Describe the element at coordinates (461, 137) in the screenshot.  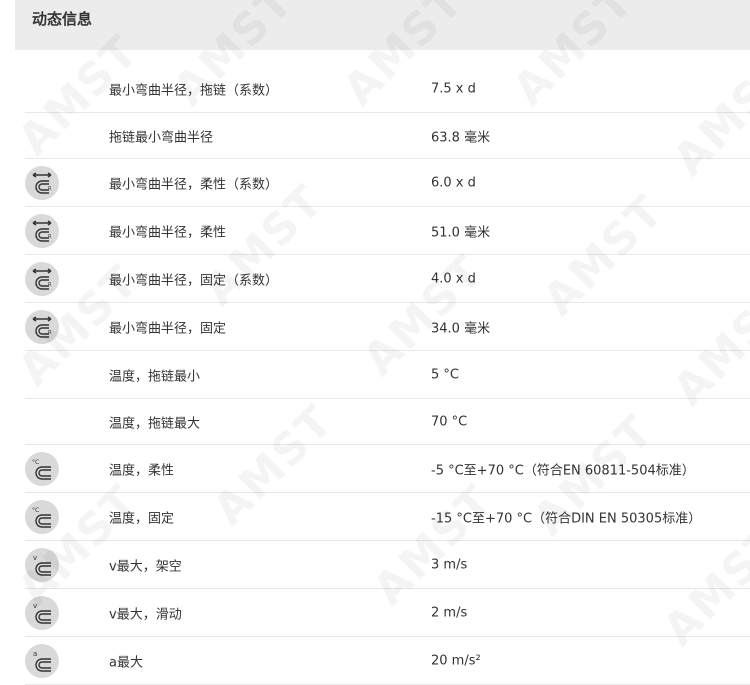
I see `row-value: 63.8 毫米` at that location.